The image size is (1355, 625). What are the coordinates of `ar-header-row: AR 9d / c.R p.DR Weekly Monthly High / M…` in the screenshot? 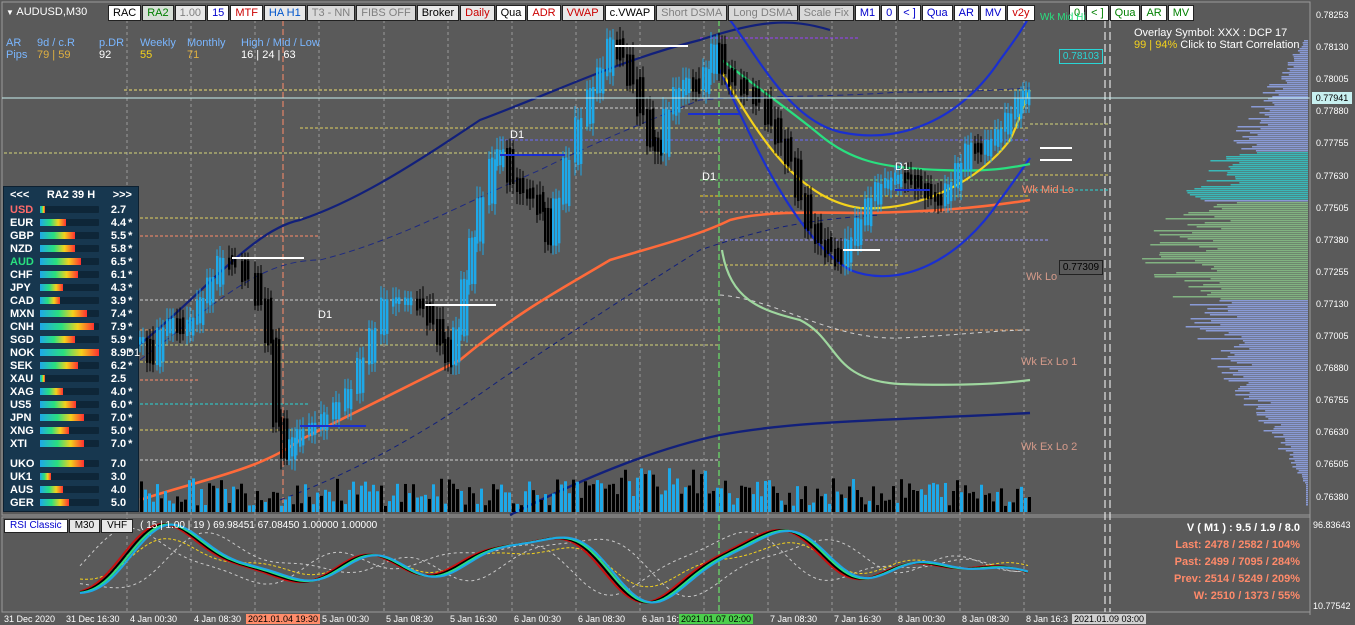 It's located at (163, 43).